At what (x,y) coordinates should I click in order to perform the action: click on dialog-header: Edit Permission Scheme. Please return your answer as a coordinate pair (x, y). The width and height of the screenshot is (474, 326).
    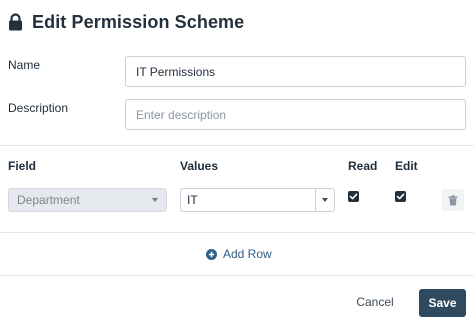
    Looking at the image, I should click on (126, 22).